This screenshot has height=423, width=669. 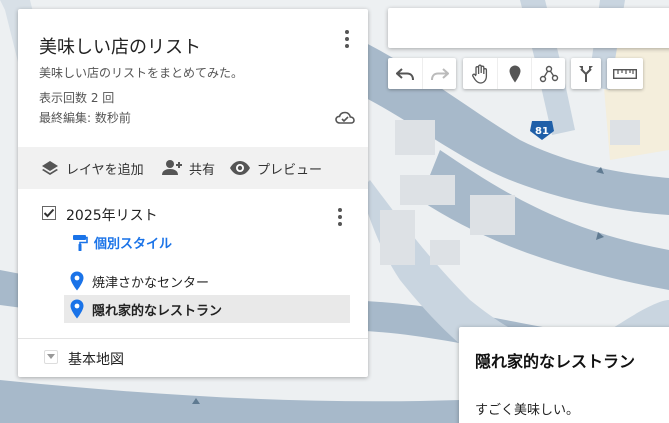 I want to click on add-marker-button, so click(x=514, y=73).